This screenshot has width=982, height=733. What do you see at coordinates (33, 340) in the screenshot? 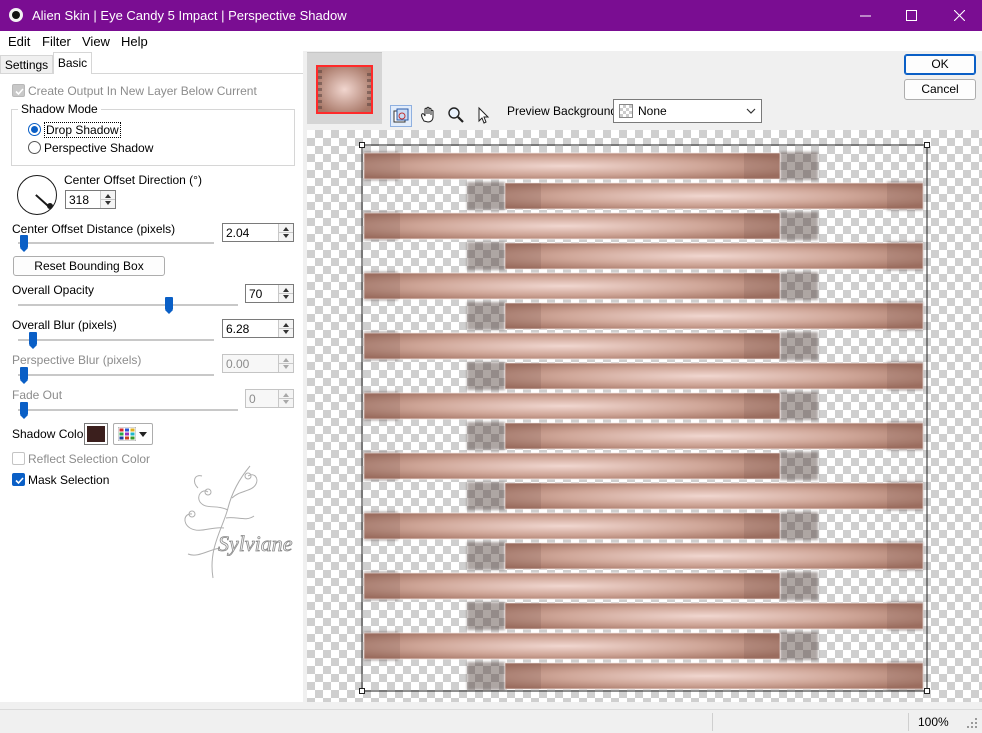
I see `overall-blur-thumb` at bounding box center [33, 340].